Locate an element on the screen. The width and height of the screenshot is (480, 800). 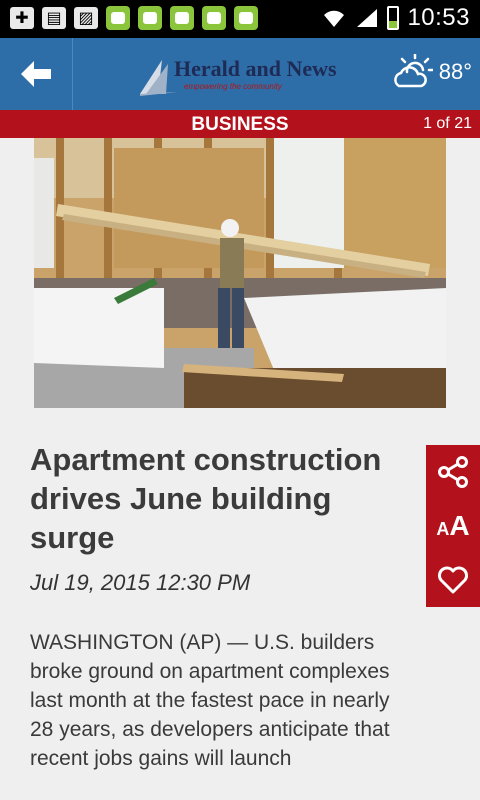
back-arrow-icon is located at coordinates (36, 74).